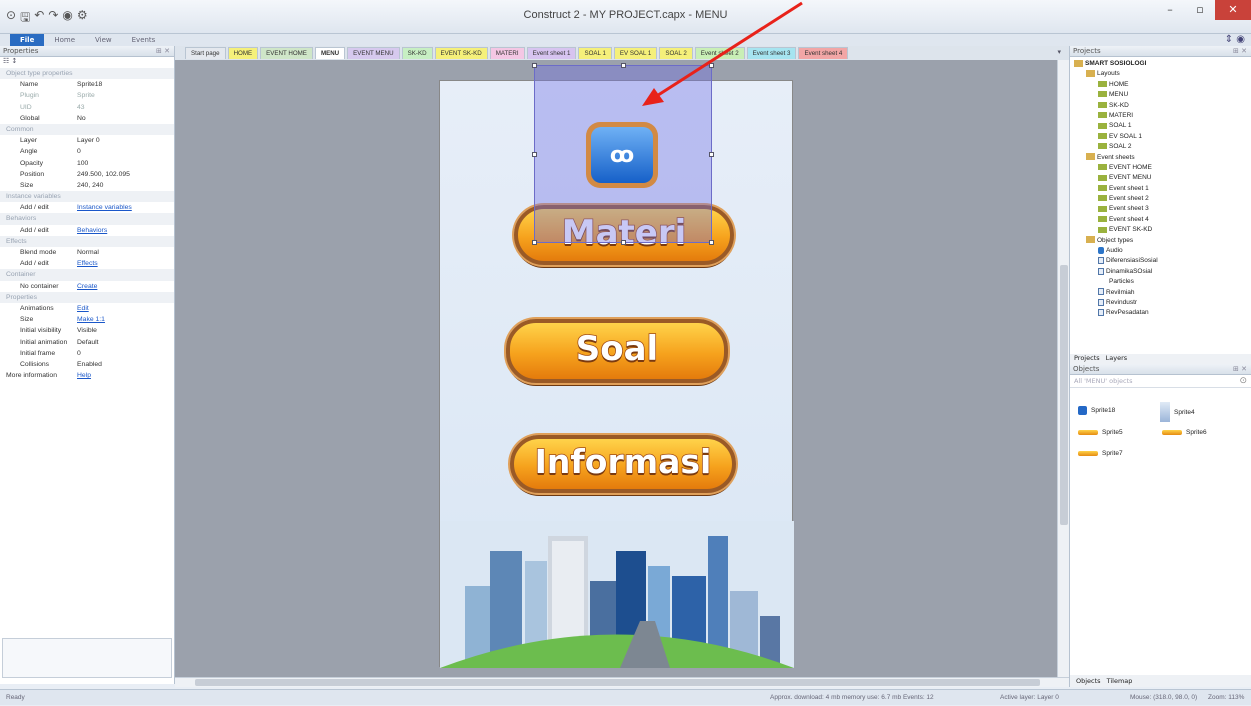 This screenshot has height=706, width=1251. Describe the element at coordinates (617, 682) in the screenshot. I see `horizontal-scroll-thumb` at that location.